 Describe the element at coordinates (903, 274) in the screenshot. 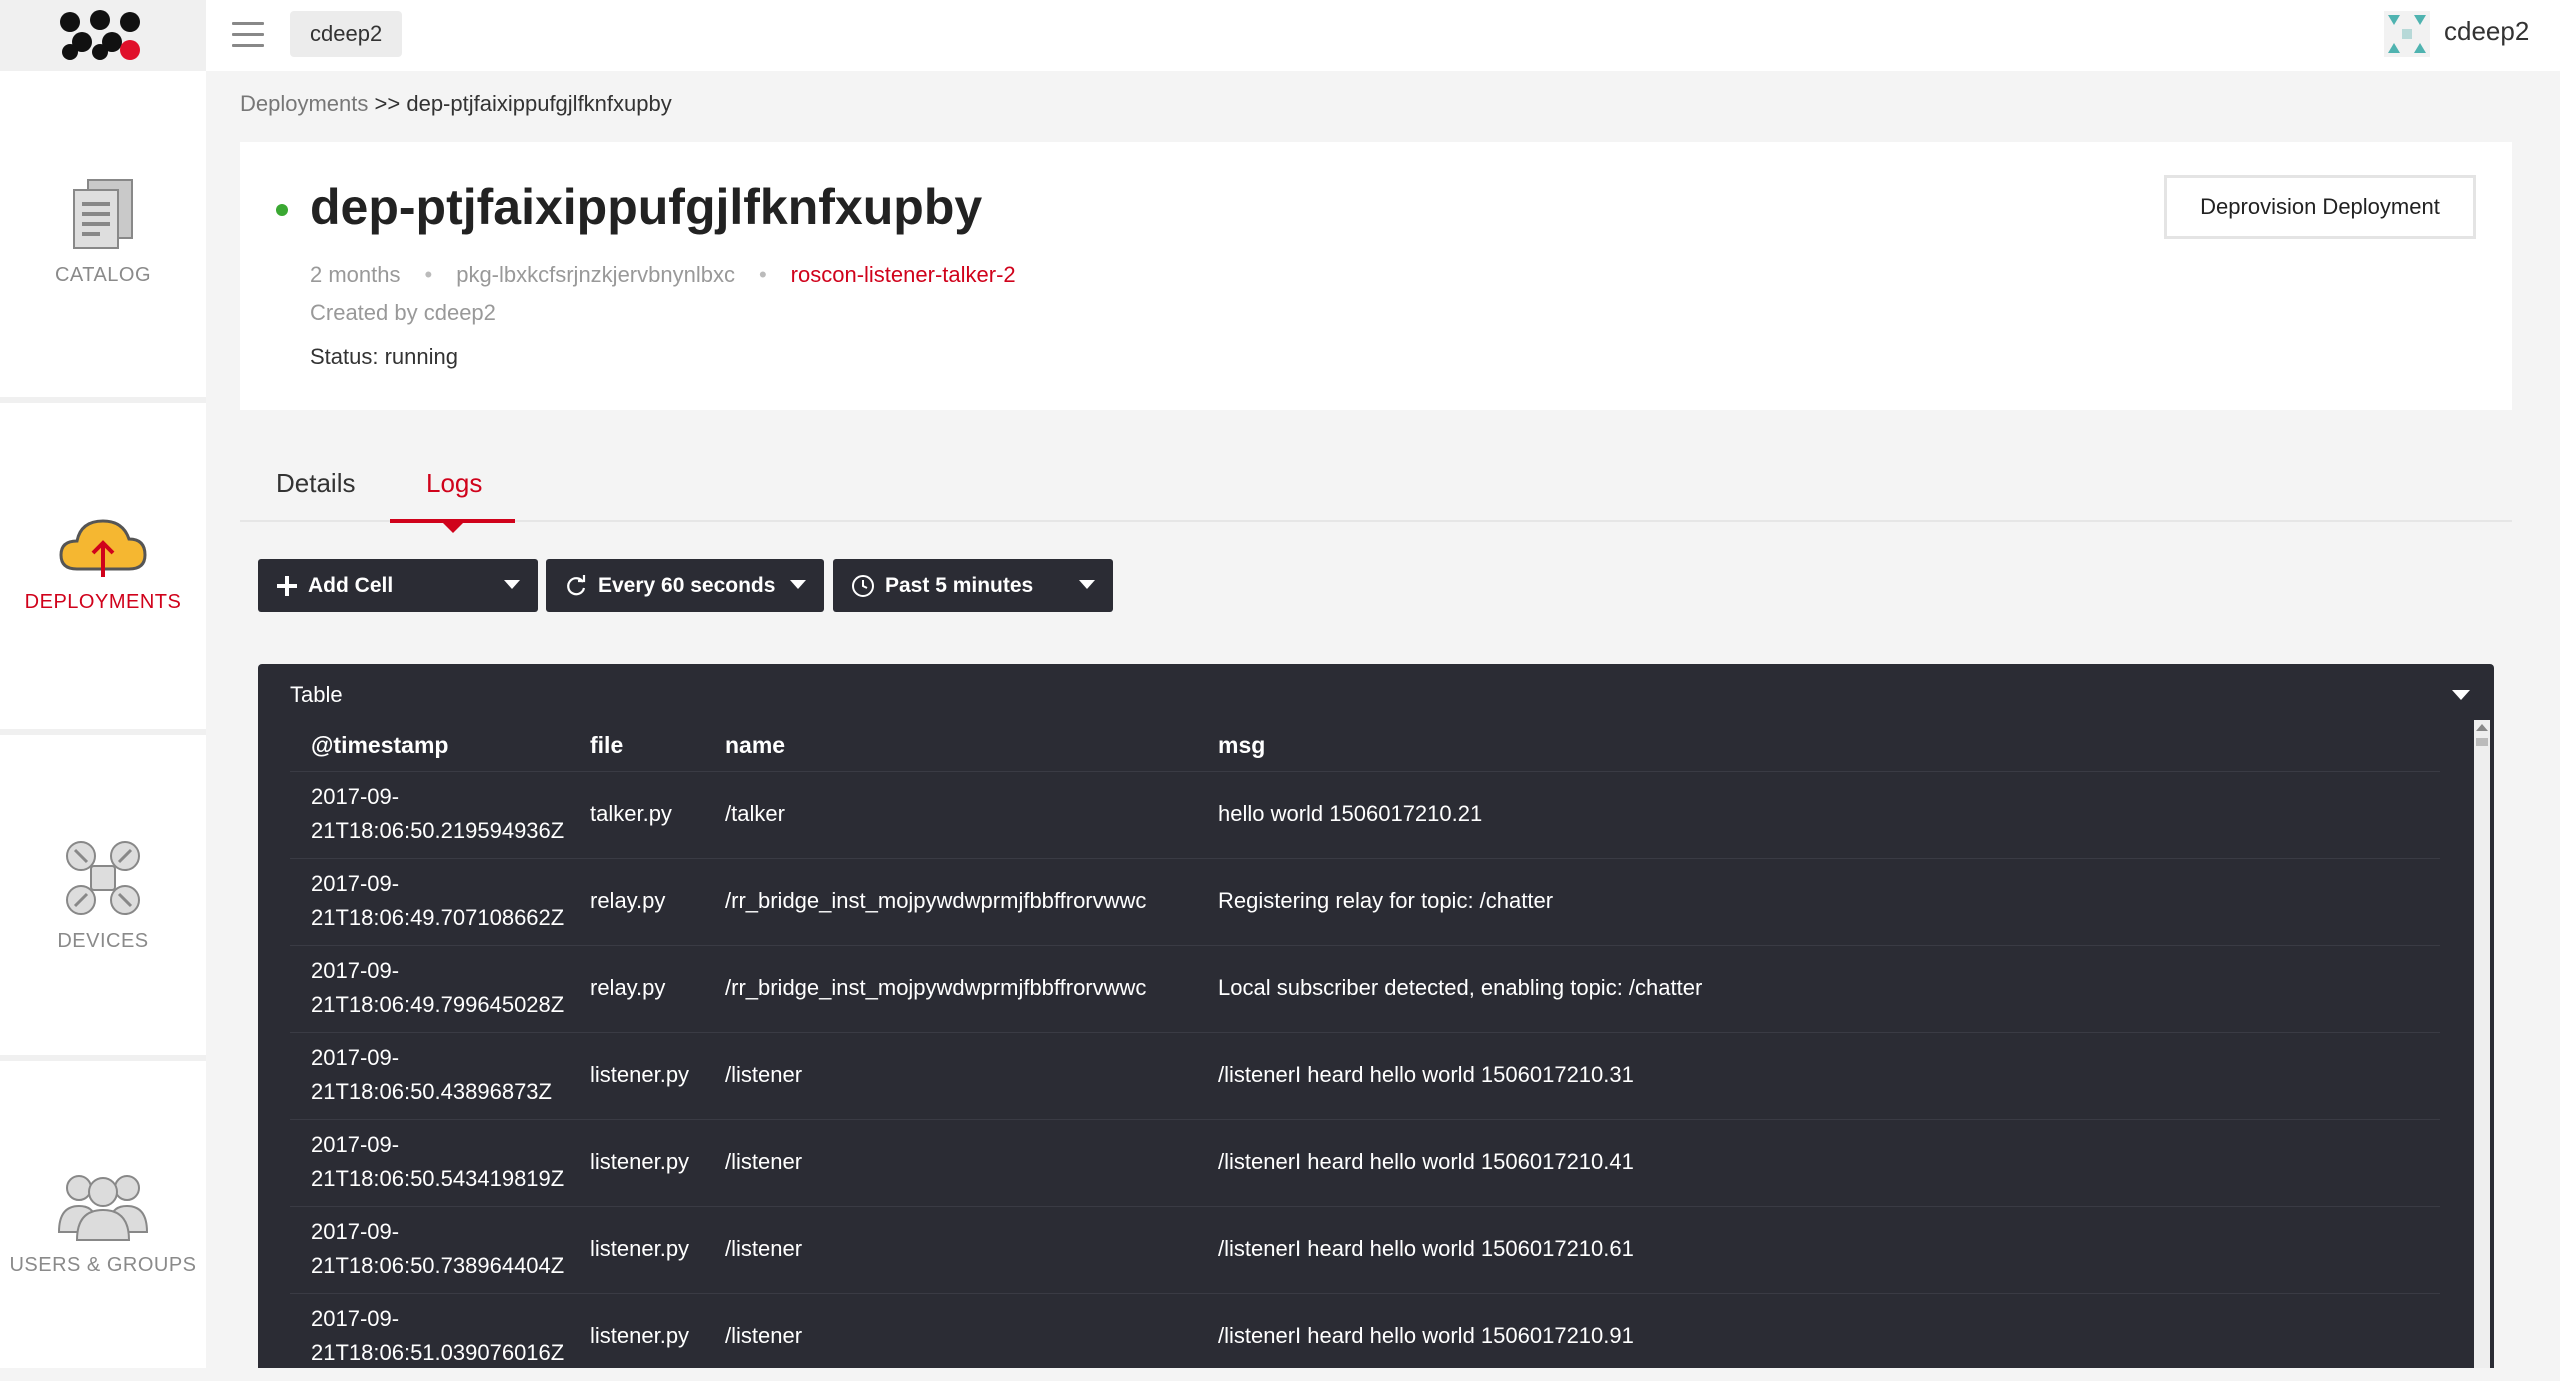

I see `package-link: roscon-listener-talker-2` at that location.